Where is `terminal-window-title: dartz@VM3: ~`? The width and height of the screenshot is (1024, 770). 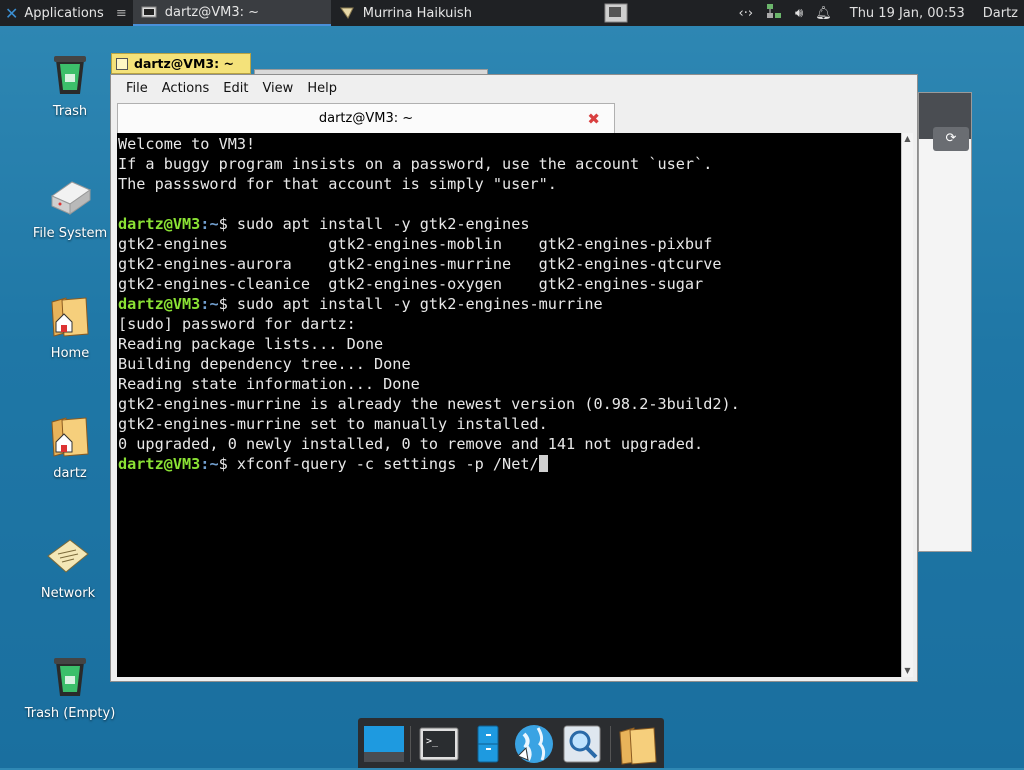
terminal-window-title: dartz@VM3: ~ is located at coordinates (181, 63).